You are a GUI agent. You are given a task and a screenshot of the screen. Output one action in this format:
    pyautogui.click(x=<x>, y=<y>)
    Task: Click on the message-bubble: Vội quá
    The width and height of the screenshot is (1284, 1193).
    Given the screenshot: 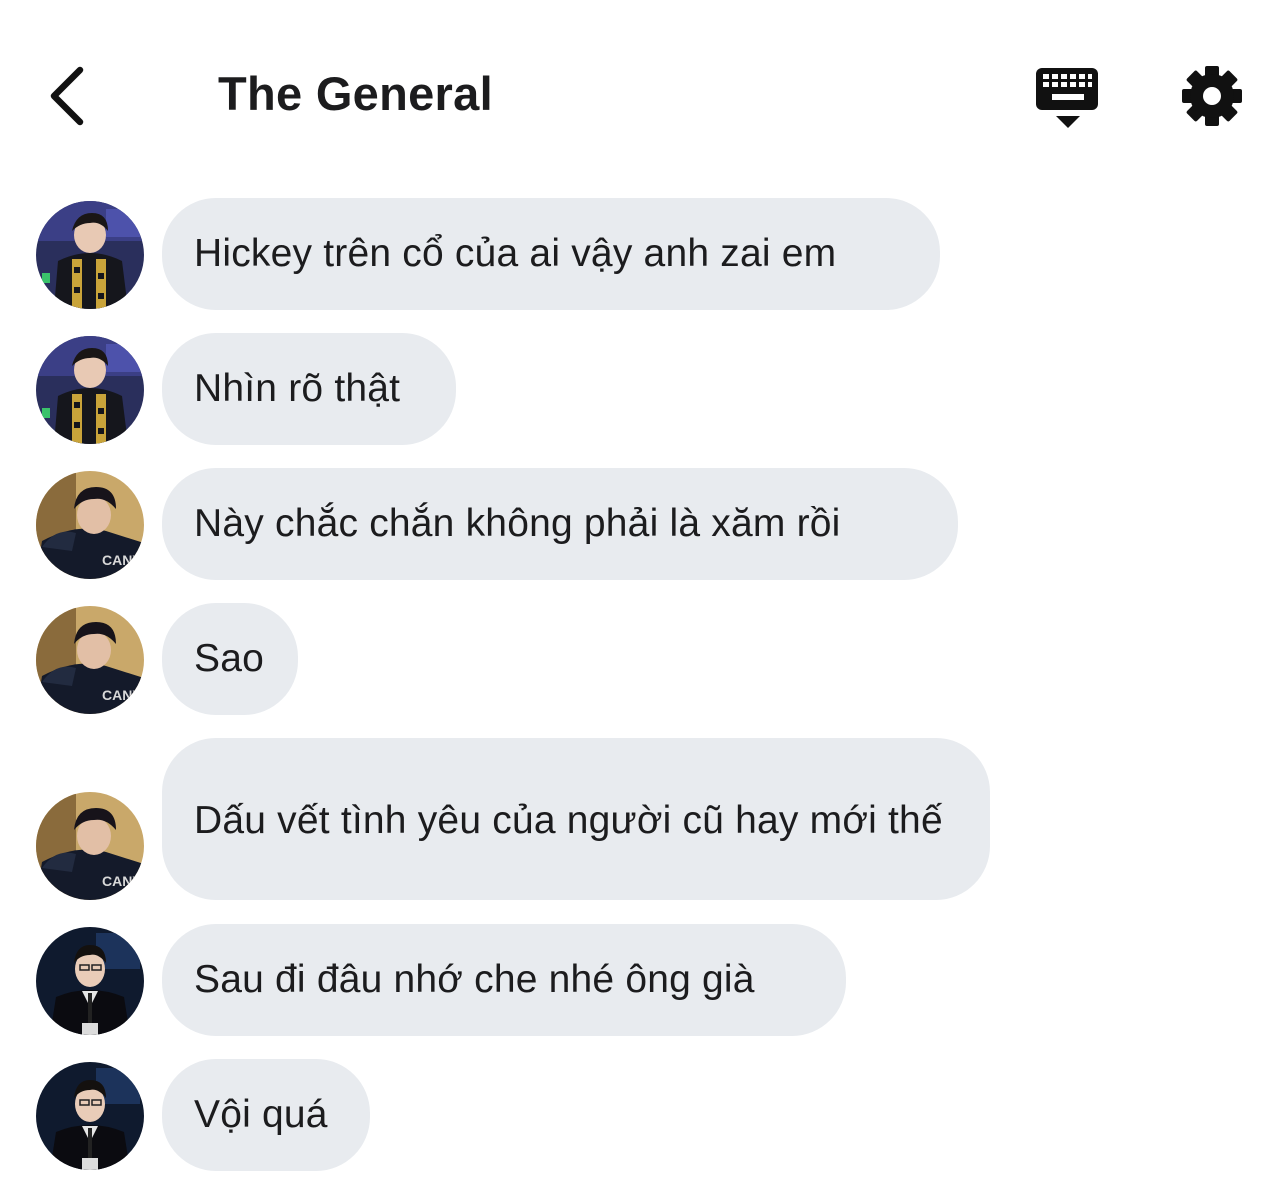 What is the action you would take?
    pyautogui.click(x=266, y=1115)
    